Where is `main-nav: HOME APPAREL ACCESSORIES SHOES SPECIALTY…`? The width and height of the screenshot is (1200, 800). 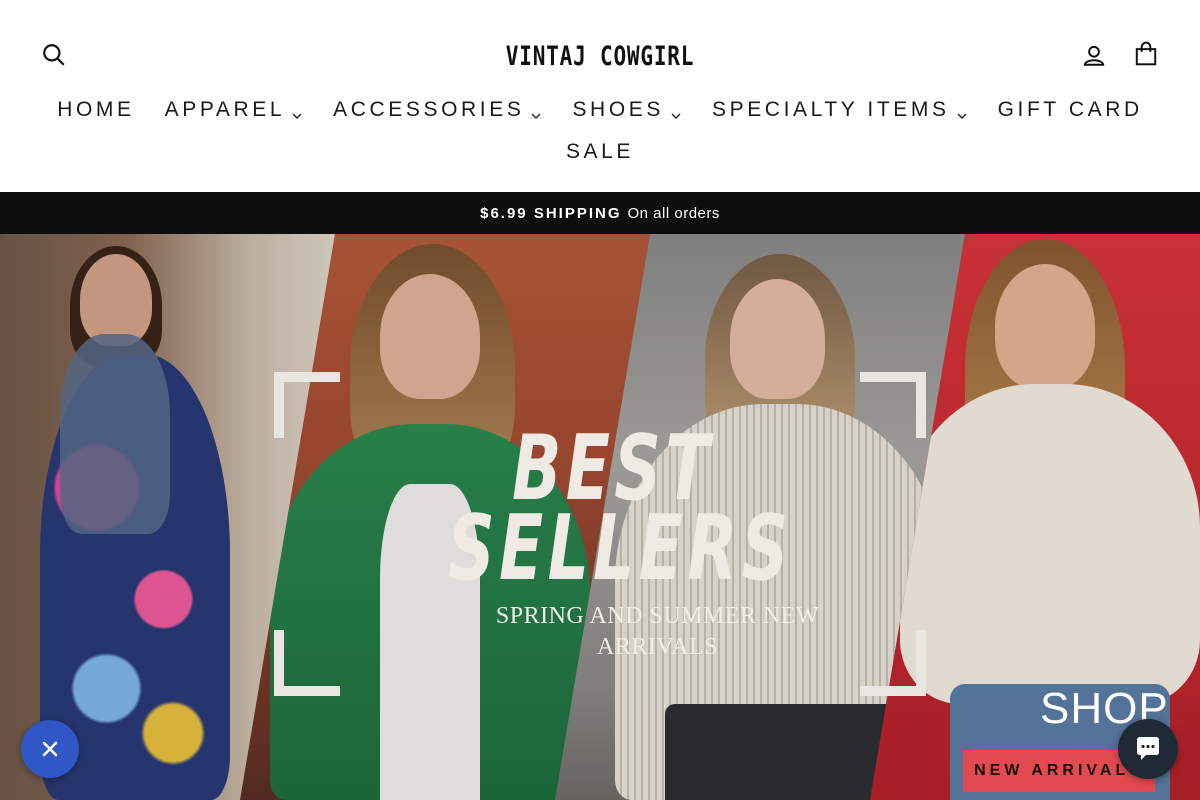 main-nav: HOME APPAREL ACCESSORIES SHOES SPECIALTY… is located at coordinates (600, 110).